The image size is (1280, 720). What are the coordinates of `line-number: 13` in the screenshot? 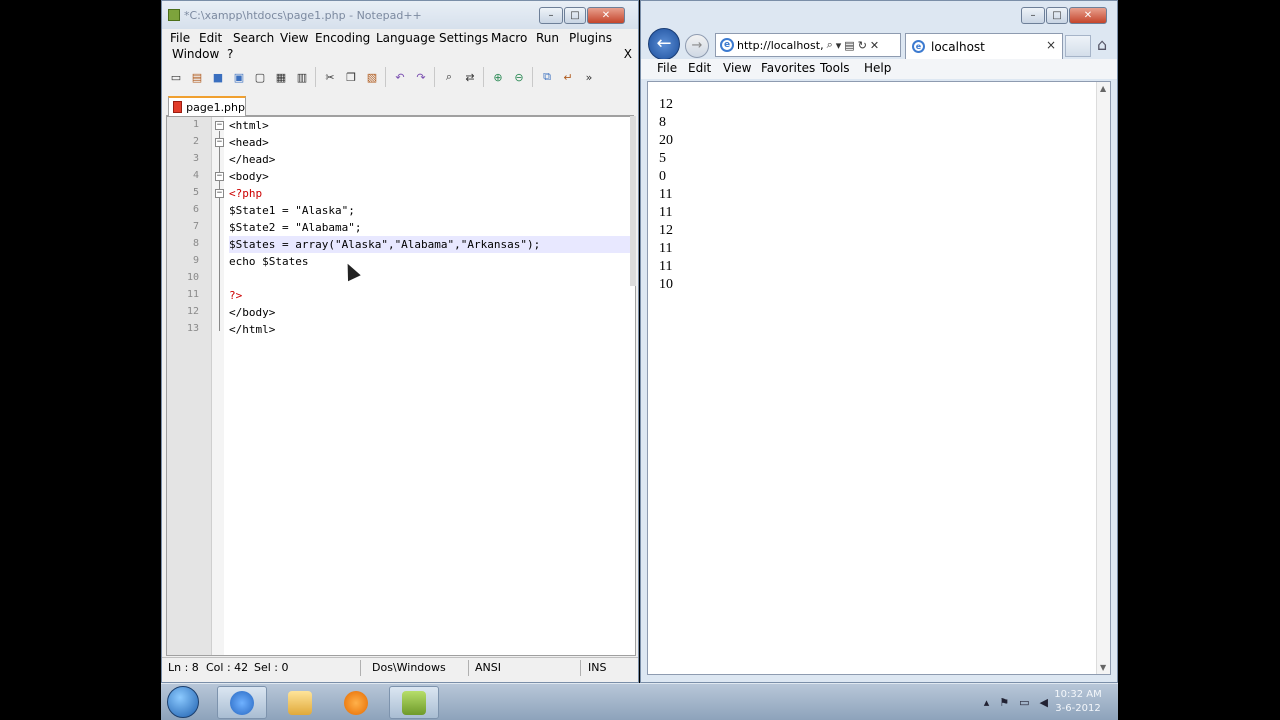 It's located at (192, 328).